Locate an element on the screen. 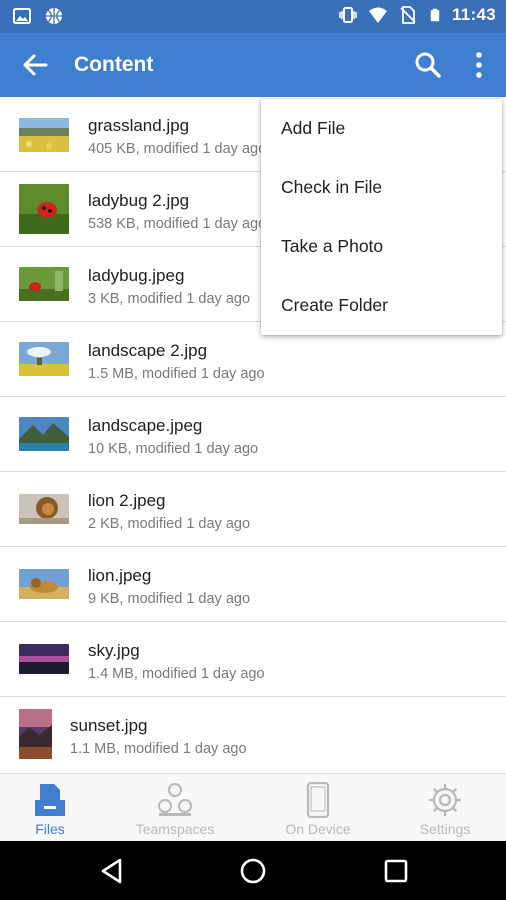 Image resolution: width=506 pixels, height=900 pixels. nav-settings: Settings is located at coordinates (445, 808).